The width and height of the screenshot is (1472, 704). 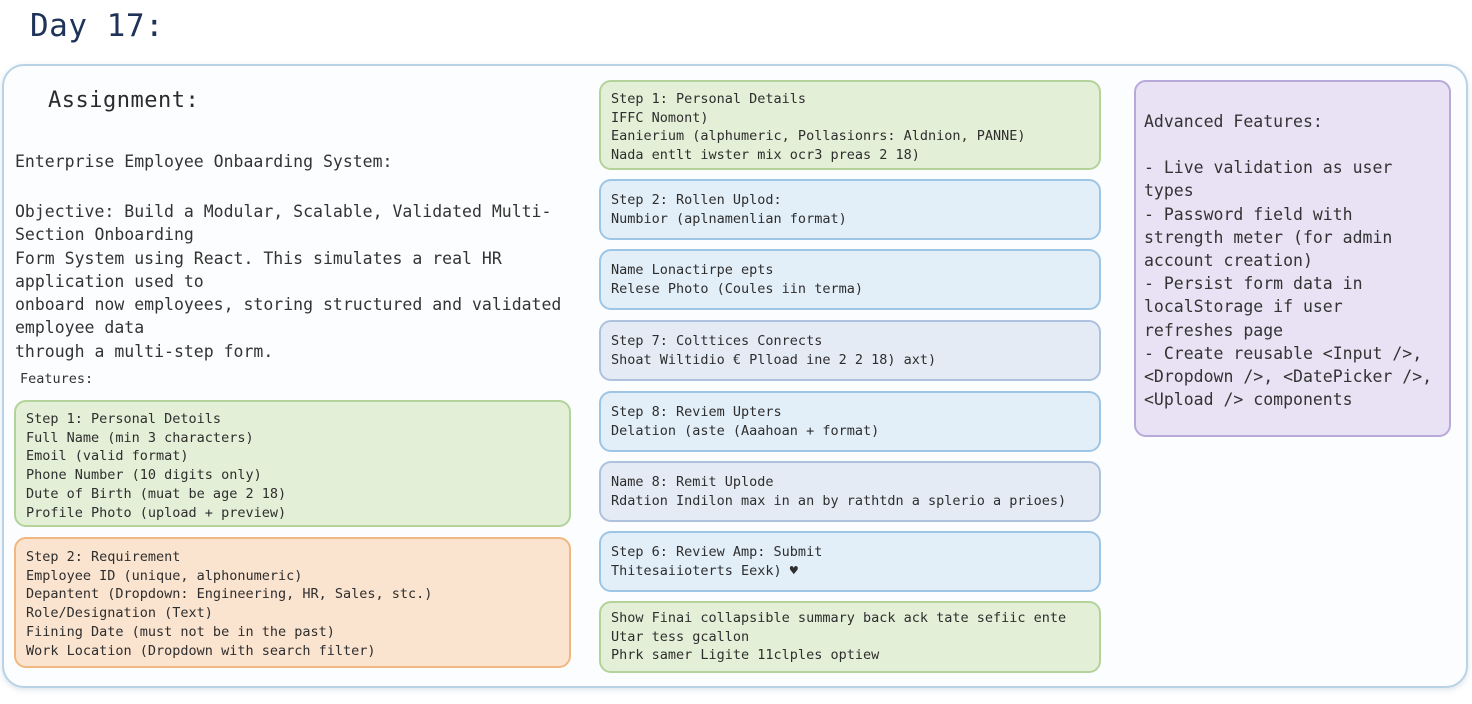 What do you see at coordinates (692, 482) in the screenshot?
I see `box-line: Name 8: Remit Uplode` at bounding box center [692, 482].